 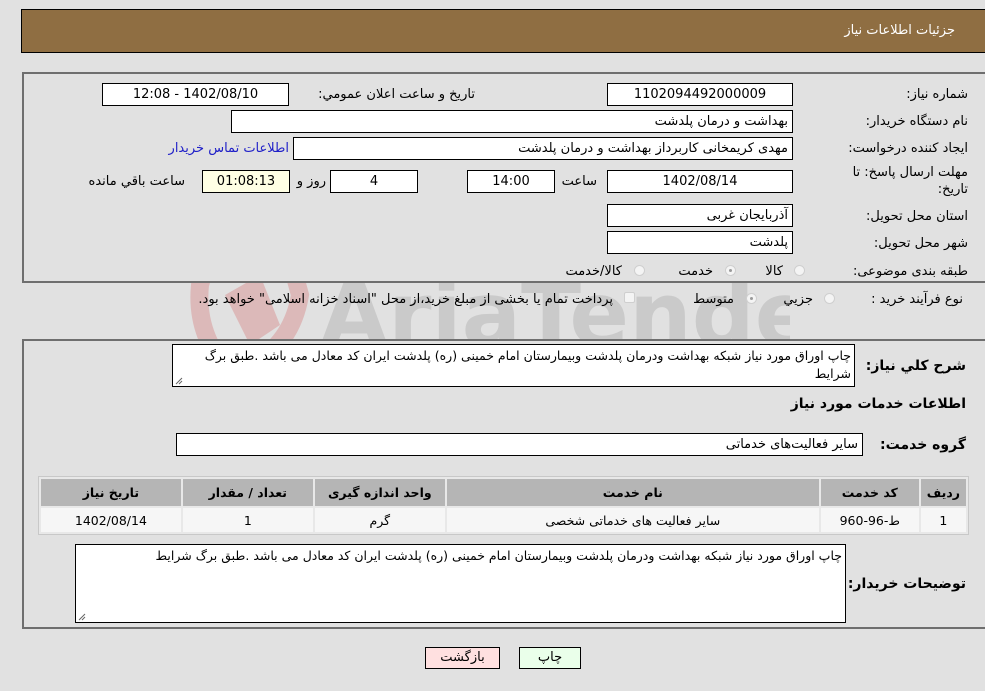 I want to click on cell-service-name: سایر فعالیت های خدماتی شخصی, so click(x=632, y=520).